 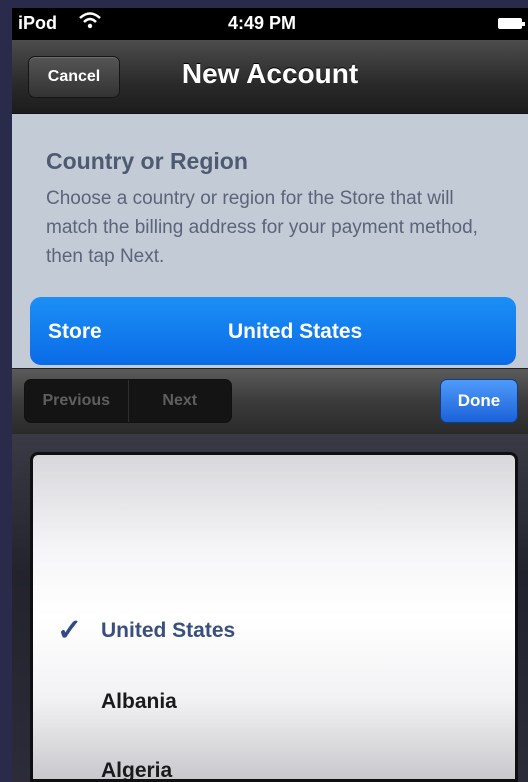 I want to click on section-title: Country or Region, so click(x=147, y=161).